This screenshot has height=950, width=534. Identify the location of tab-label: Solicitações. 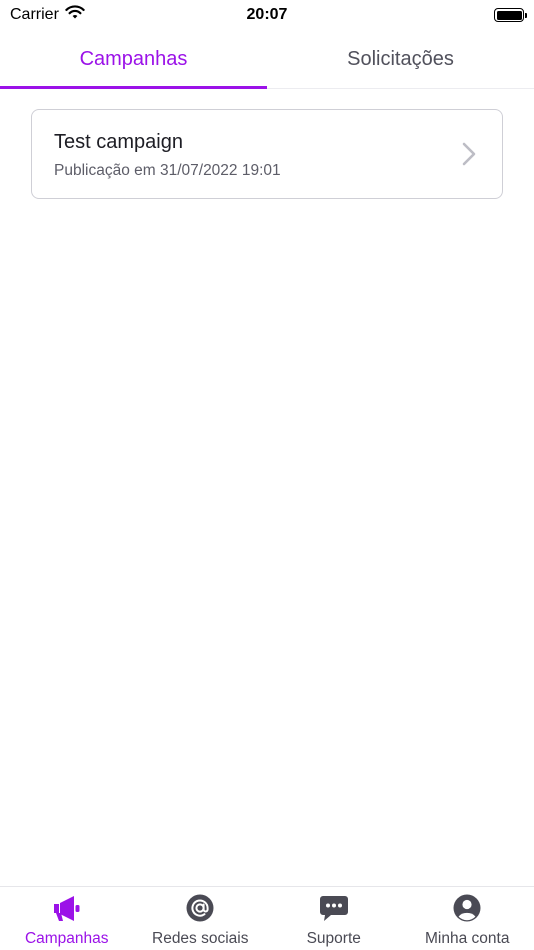
(400, 58).